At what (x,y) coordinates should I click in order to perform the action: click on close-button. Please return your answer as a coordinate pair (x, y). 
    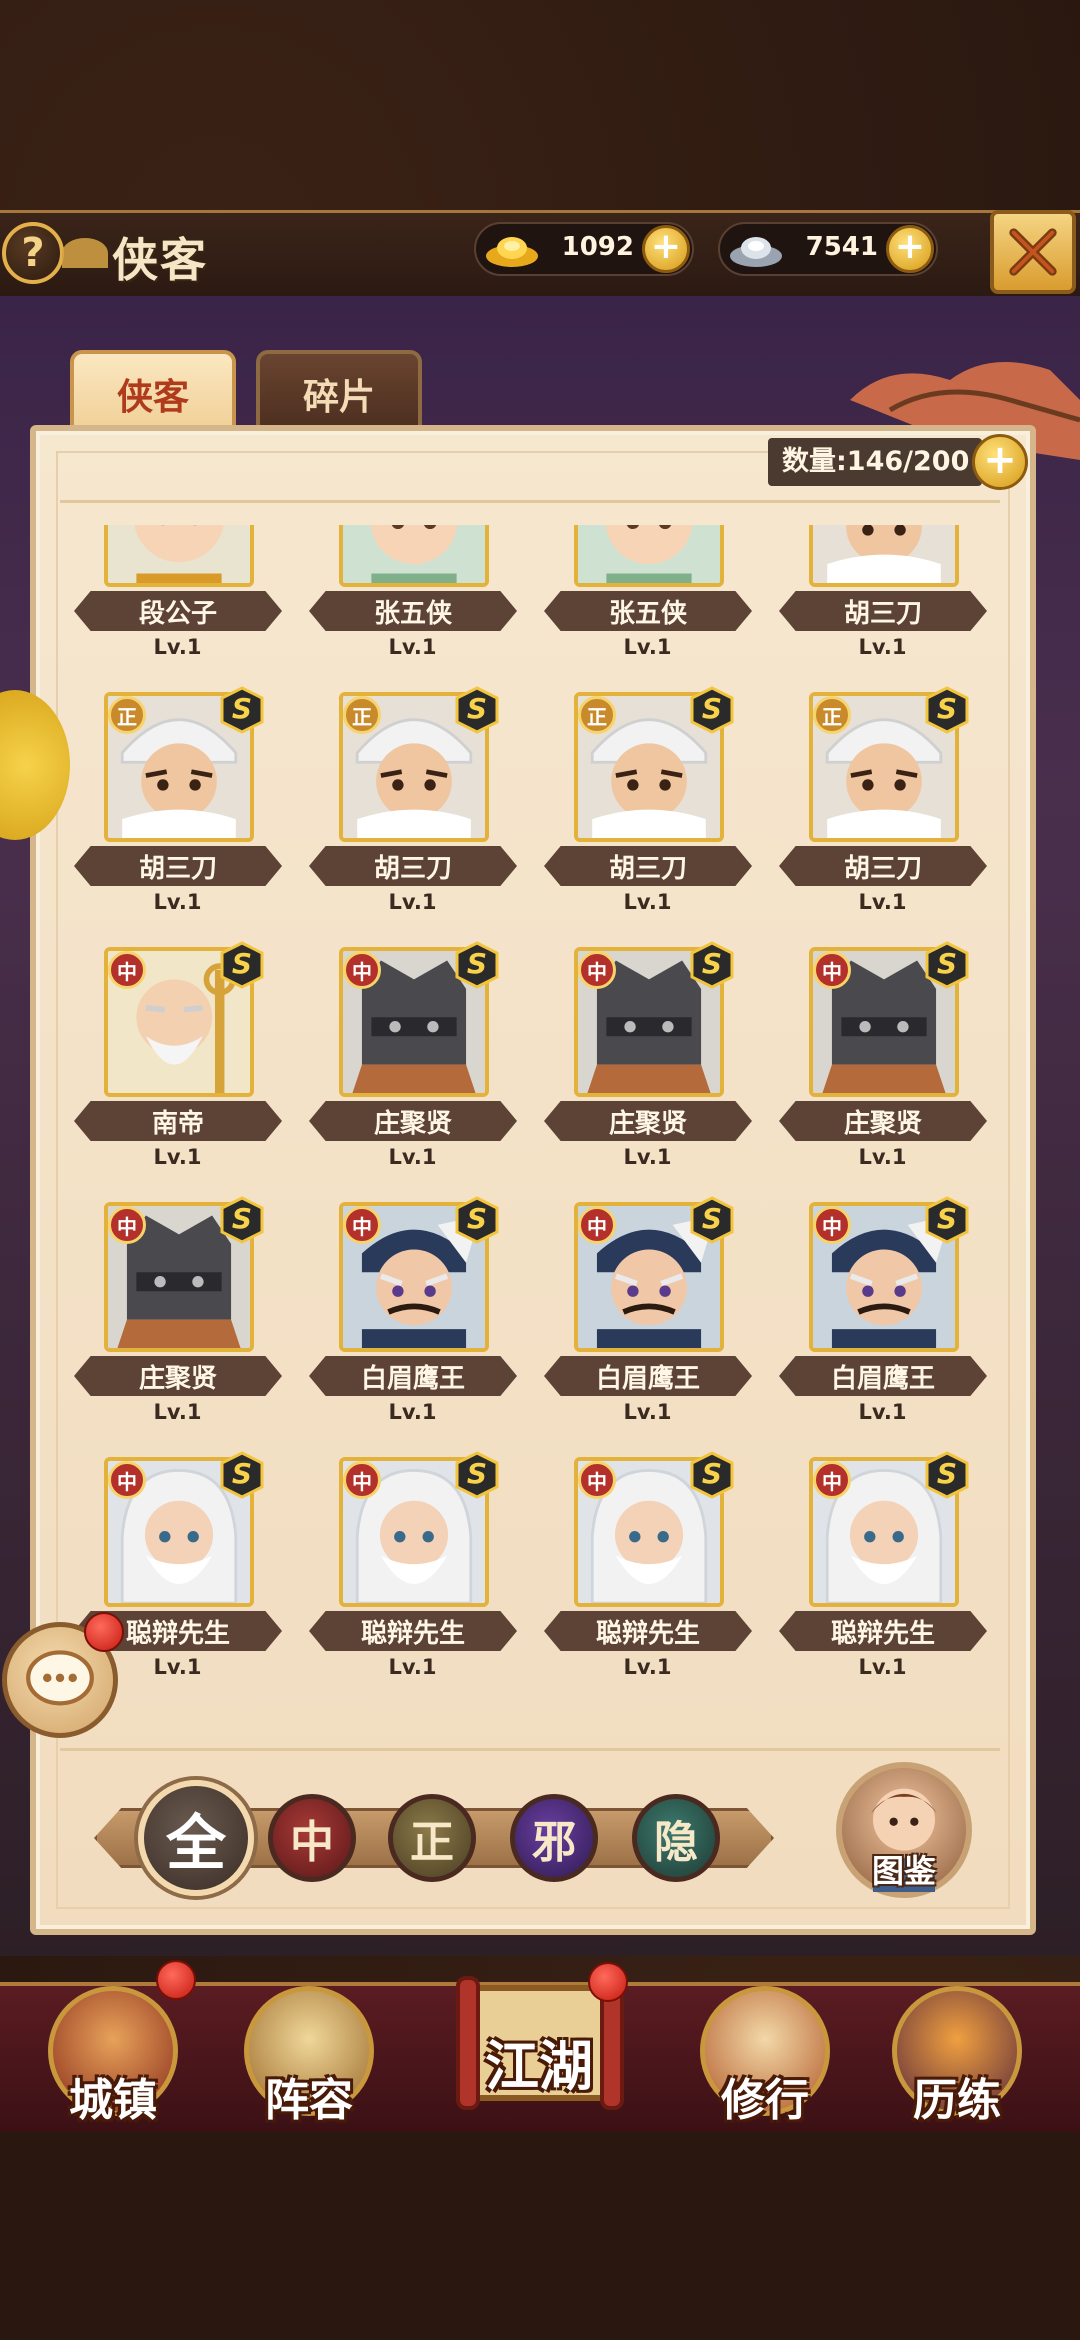
    Looking at the image, I should click on (1033, 252).